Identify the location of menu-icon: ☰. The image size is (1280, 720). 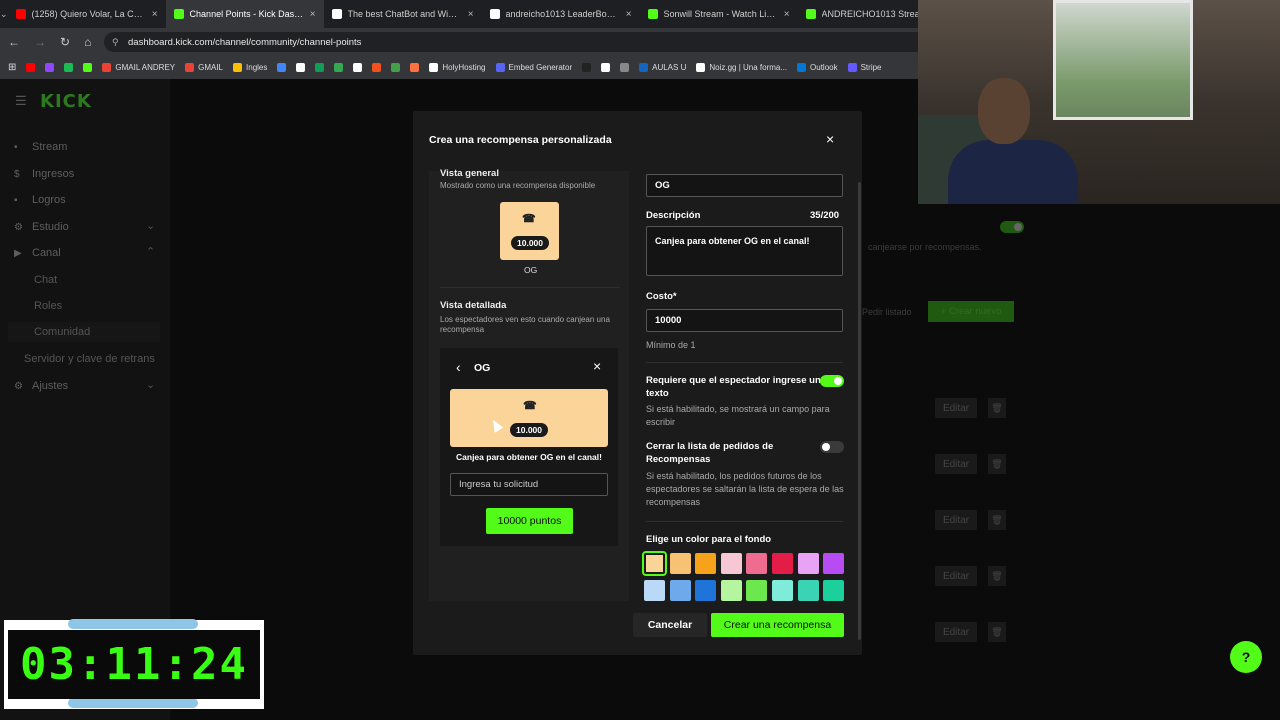
(21, 101).